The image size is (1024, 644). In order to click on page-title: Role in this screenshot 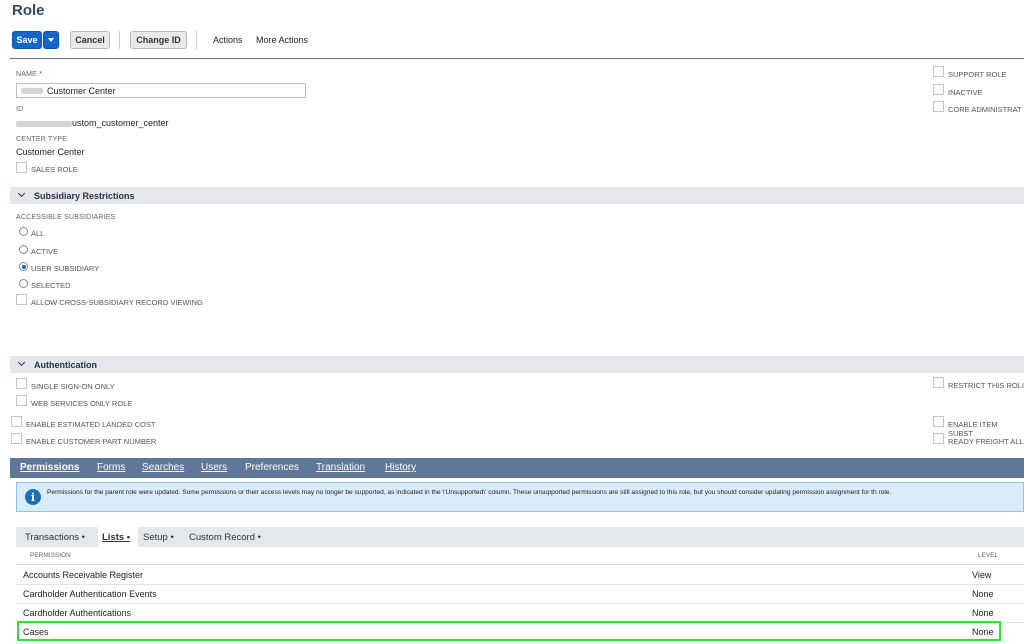, I will do `click(28, 10)`.